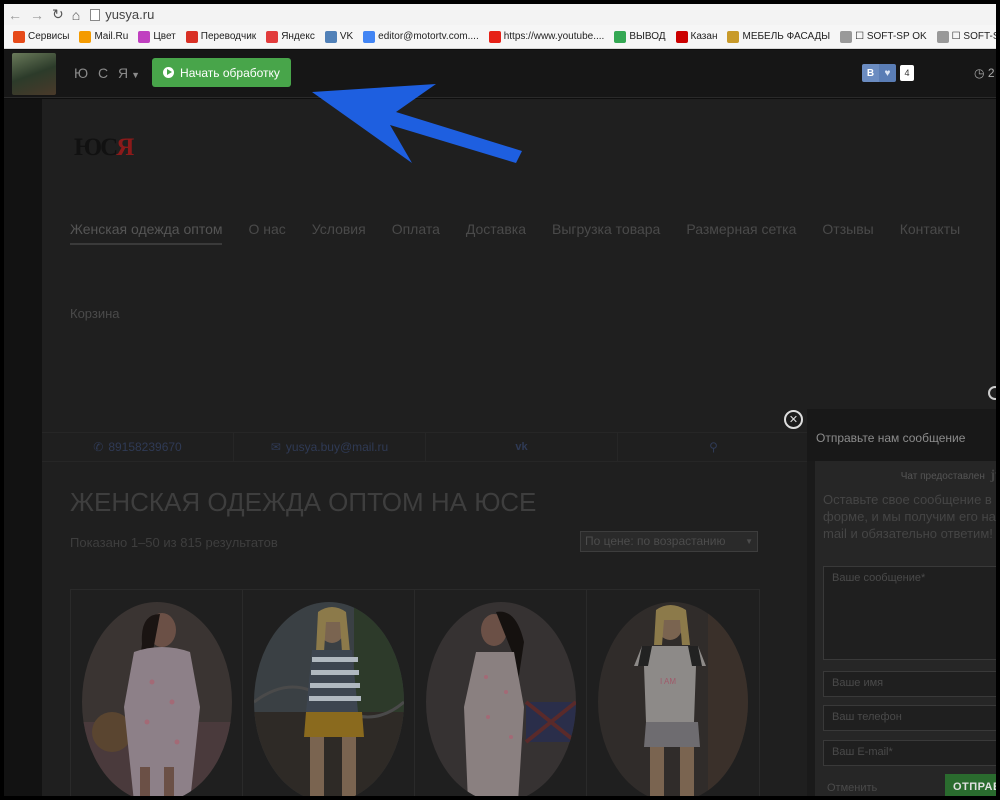  What do you see at coordinates (15, 15) in the screenshot?
I see `back-icon: ←` at bounding box center [15, 15].